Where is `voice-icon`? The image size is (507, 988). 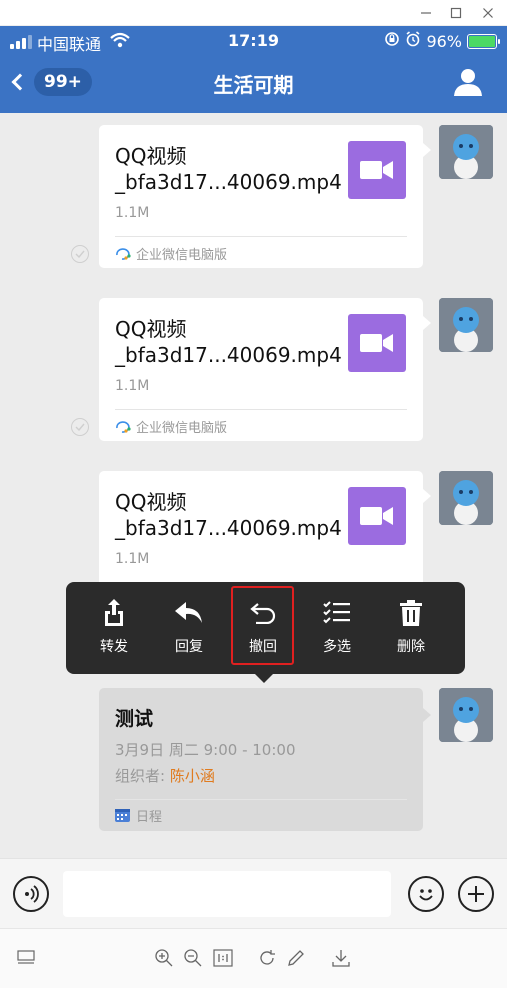
voice-icon is located at coordinates (32, 894).